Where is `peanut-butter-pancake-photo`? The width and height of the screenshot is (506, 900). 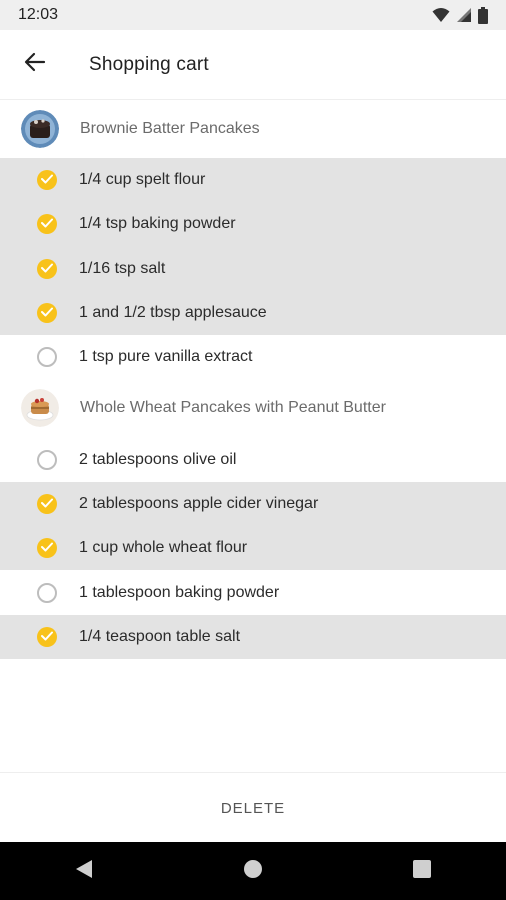
peanut-butter-pancake-photo is located at coordinates (40, 408).